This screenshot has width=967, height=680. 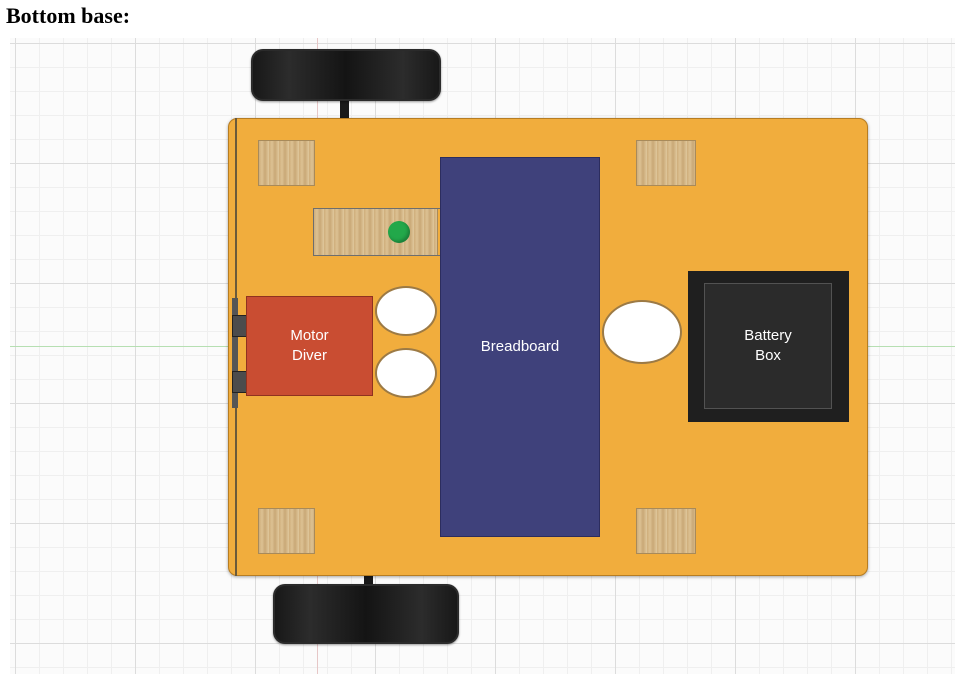 What do you see at coordinates (286, 163) in the screenshot?
I see `wood-spacer-top-left` at bounding box center [286, 163].